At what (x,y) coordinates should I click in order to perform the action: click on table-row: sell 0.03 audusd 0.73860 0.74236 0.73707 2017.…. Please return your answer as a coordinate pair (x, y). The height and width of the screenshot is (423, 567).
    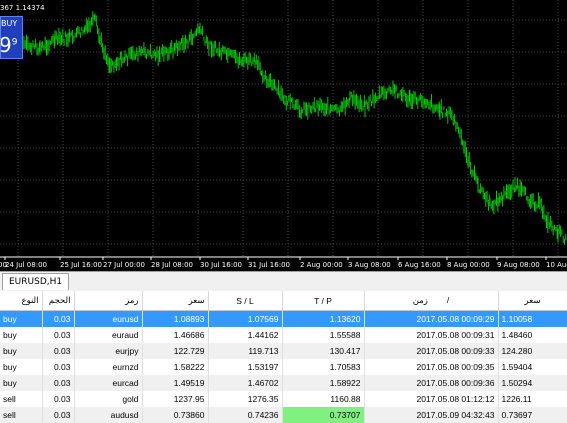
    Looking at the image, I should click on (283, 415).